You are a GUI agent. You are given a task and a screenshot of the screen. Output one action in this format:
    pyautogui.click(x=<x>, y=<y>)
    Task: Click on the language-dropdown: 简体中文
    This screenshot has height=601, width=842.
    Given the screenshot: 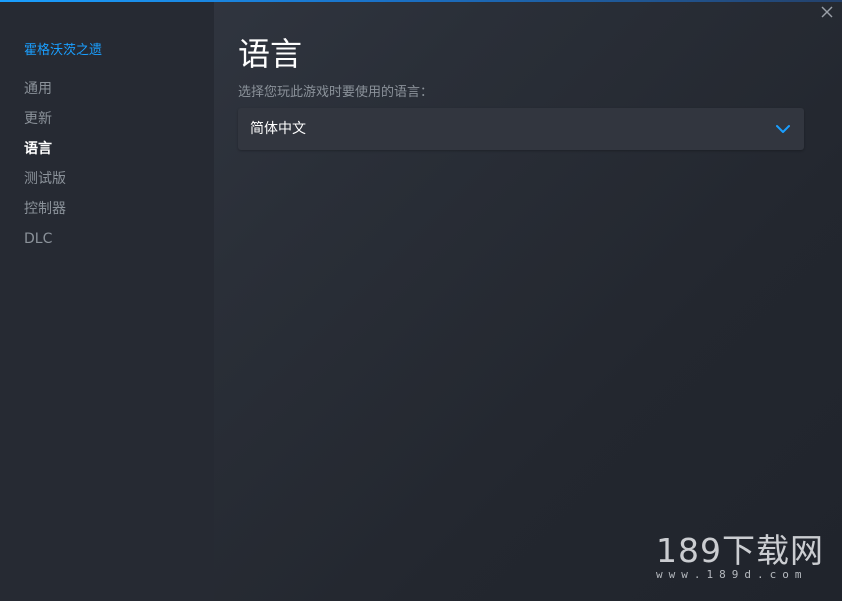 What is the action you would take?
    pyautogui.click(x=521, y=129)
    